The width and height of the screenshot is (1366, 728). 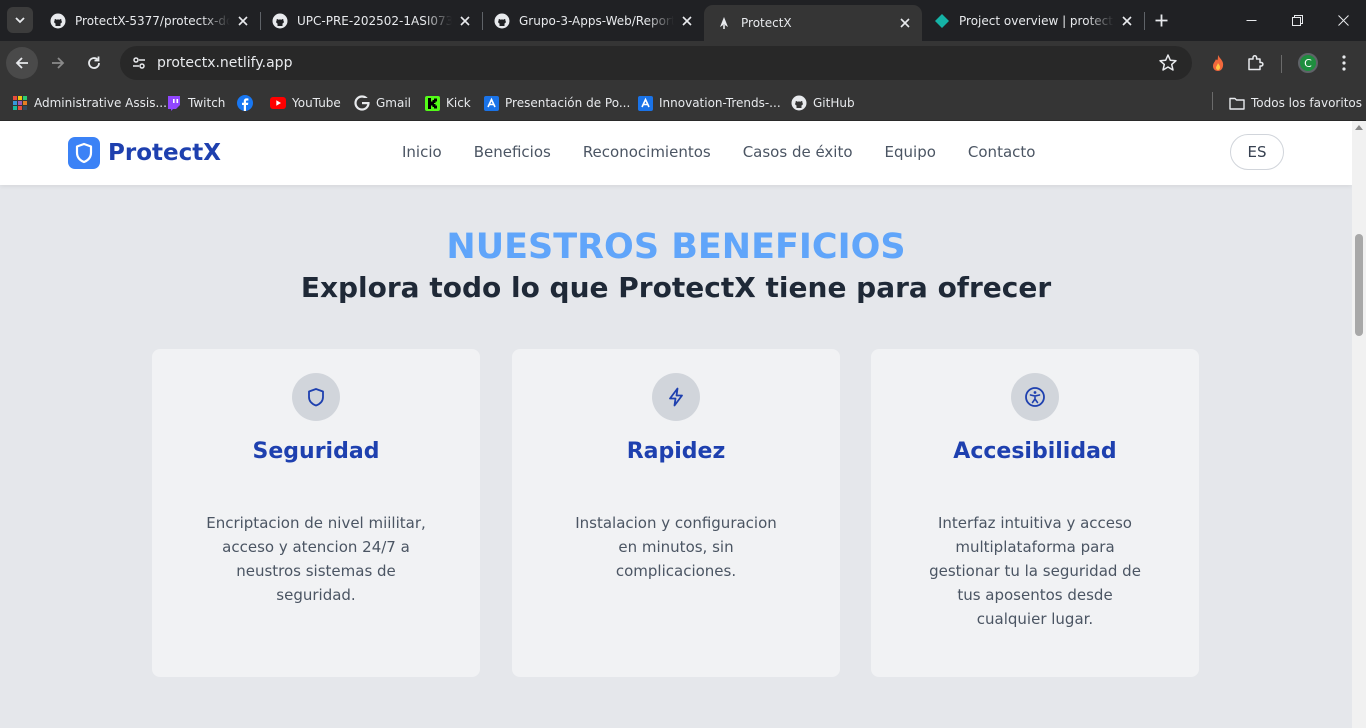 I want to click on netlify-icon, so click(x=724, y=23).